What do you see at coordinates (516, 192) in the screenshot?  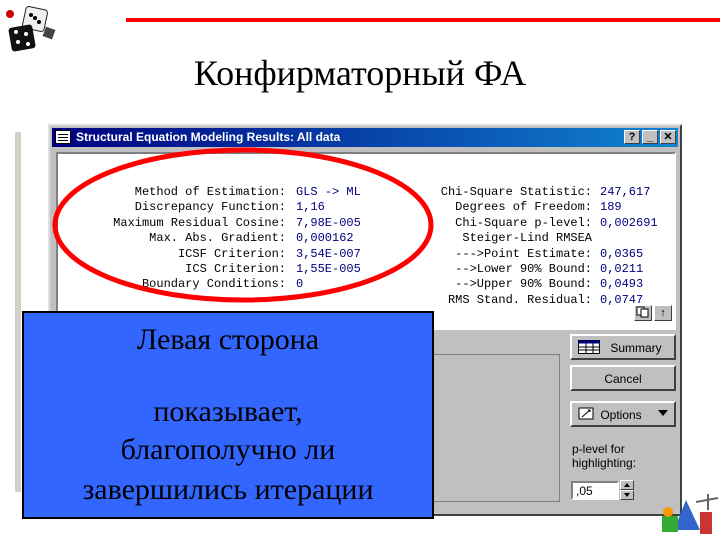 I see `result-label: Chi-Square Statistic:` at bounding box center [516, 192].